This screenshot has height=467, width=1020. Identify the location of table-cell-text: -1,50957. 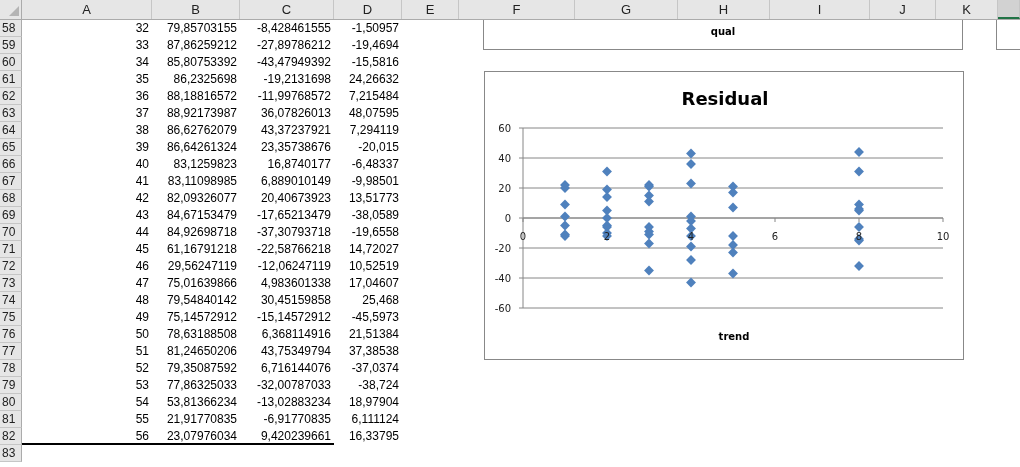
(375, 28).